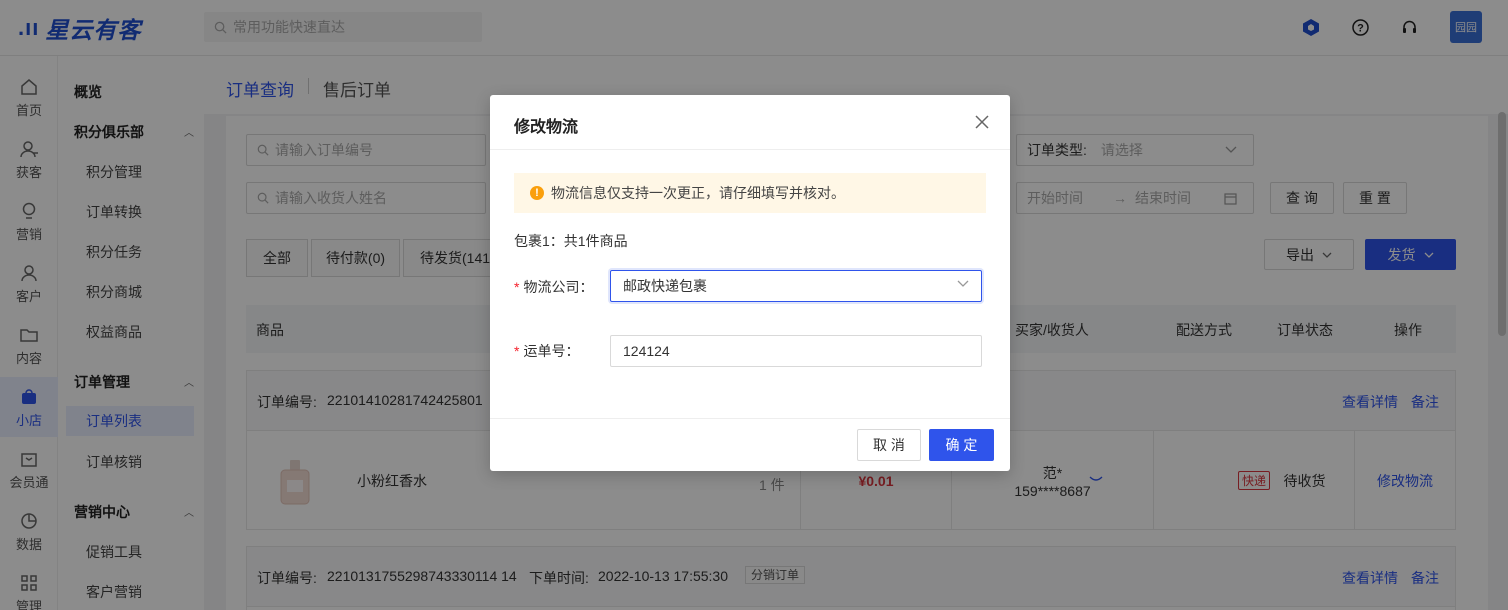 This screenshot has width=1508, height=610. Describe the element at coordinates (558, 287) in the screenshot. I see `company-label-text: 物流公司：` at that location.